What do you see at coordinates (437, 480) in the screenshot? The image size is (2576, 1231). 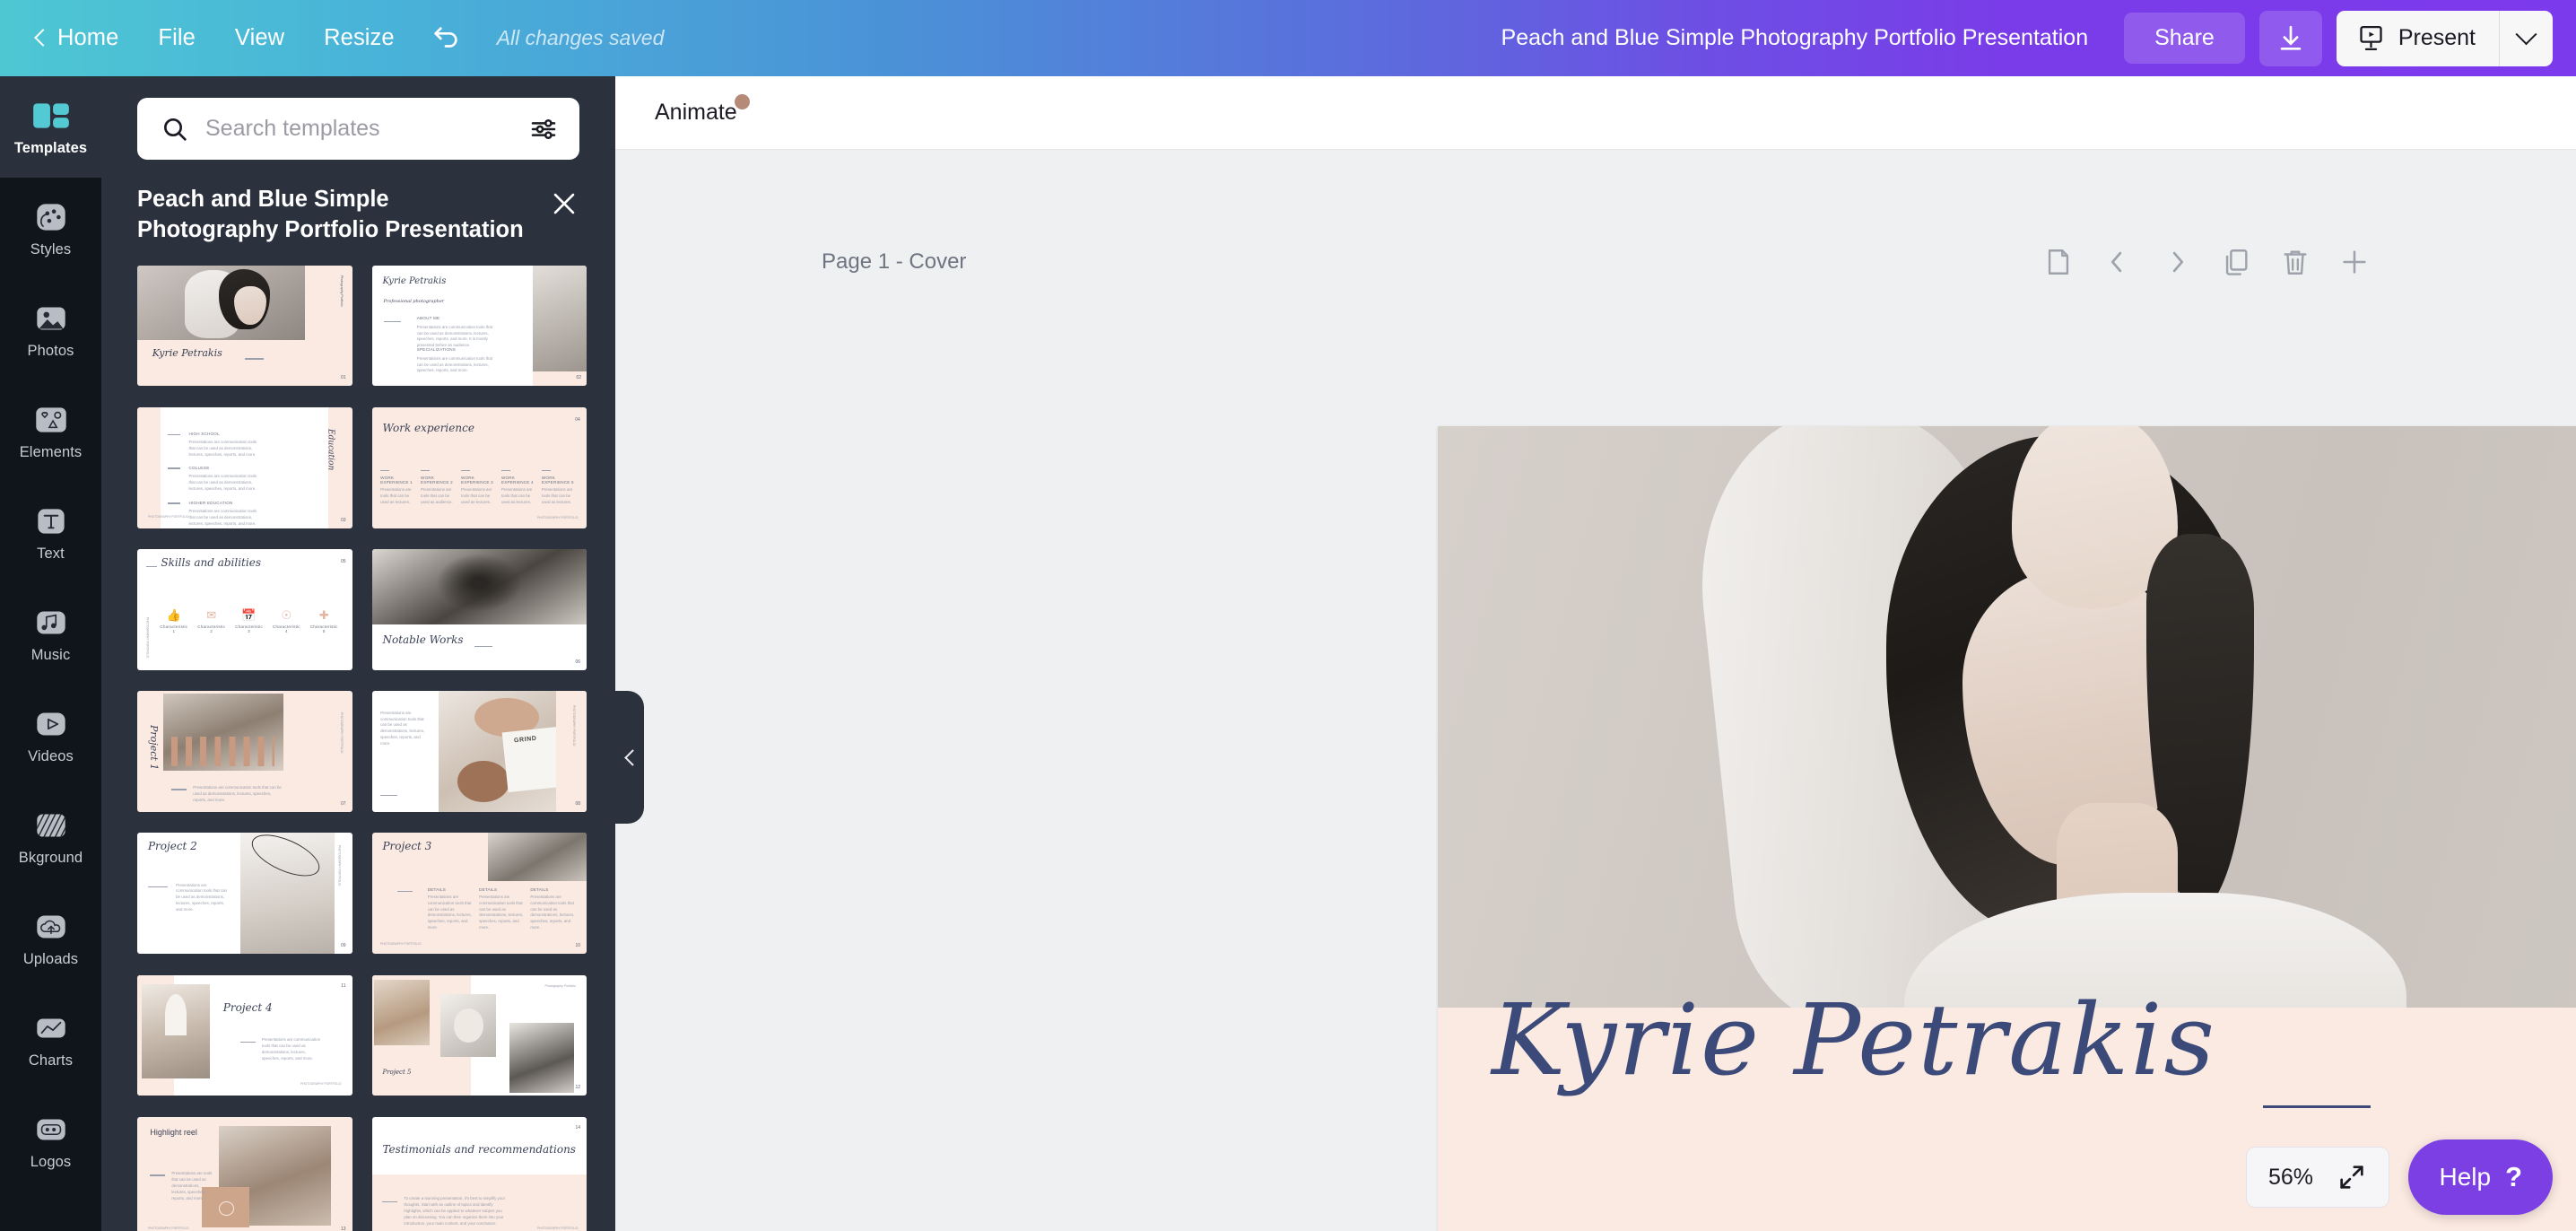 I see `thumb-col: WORK EXPERIENCE 2` at bounding box center [437, 480].